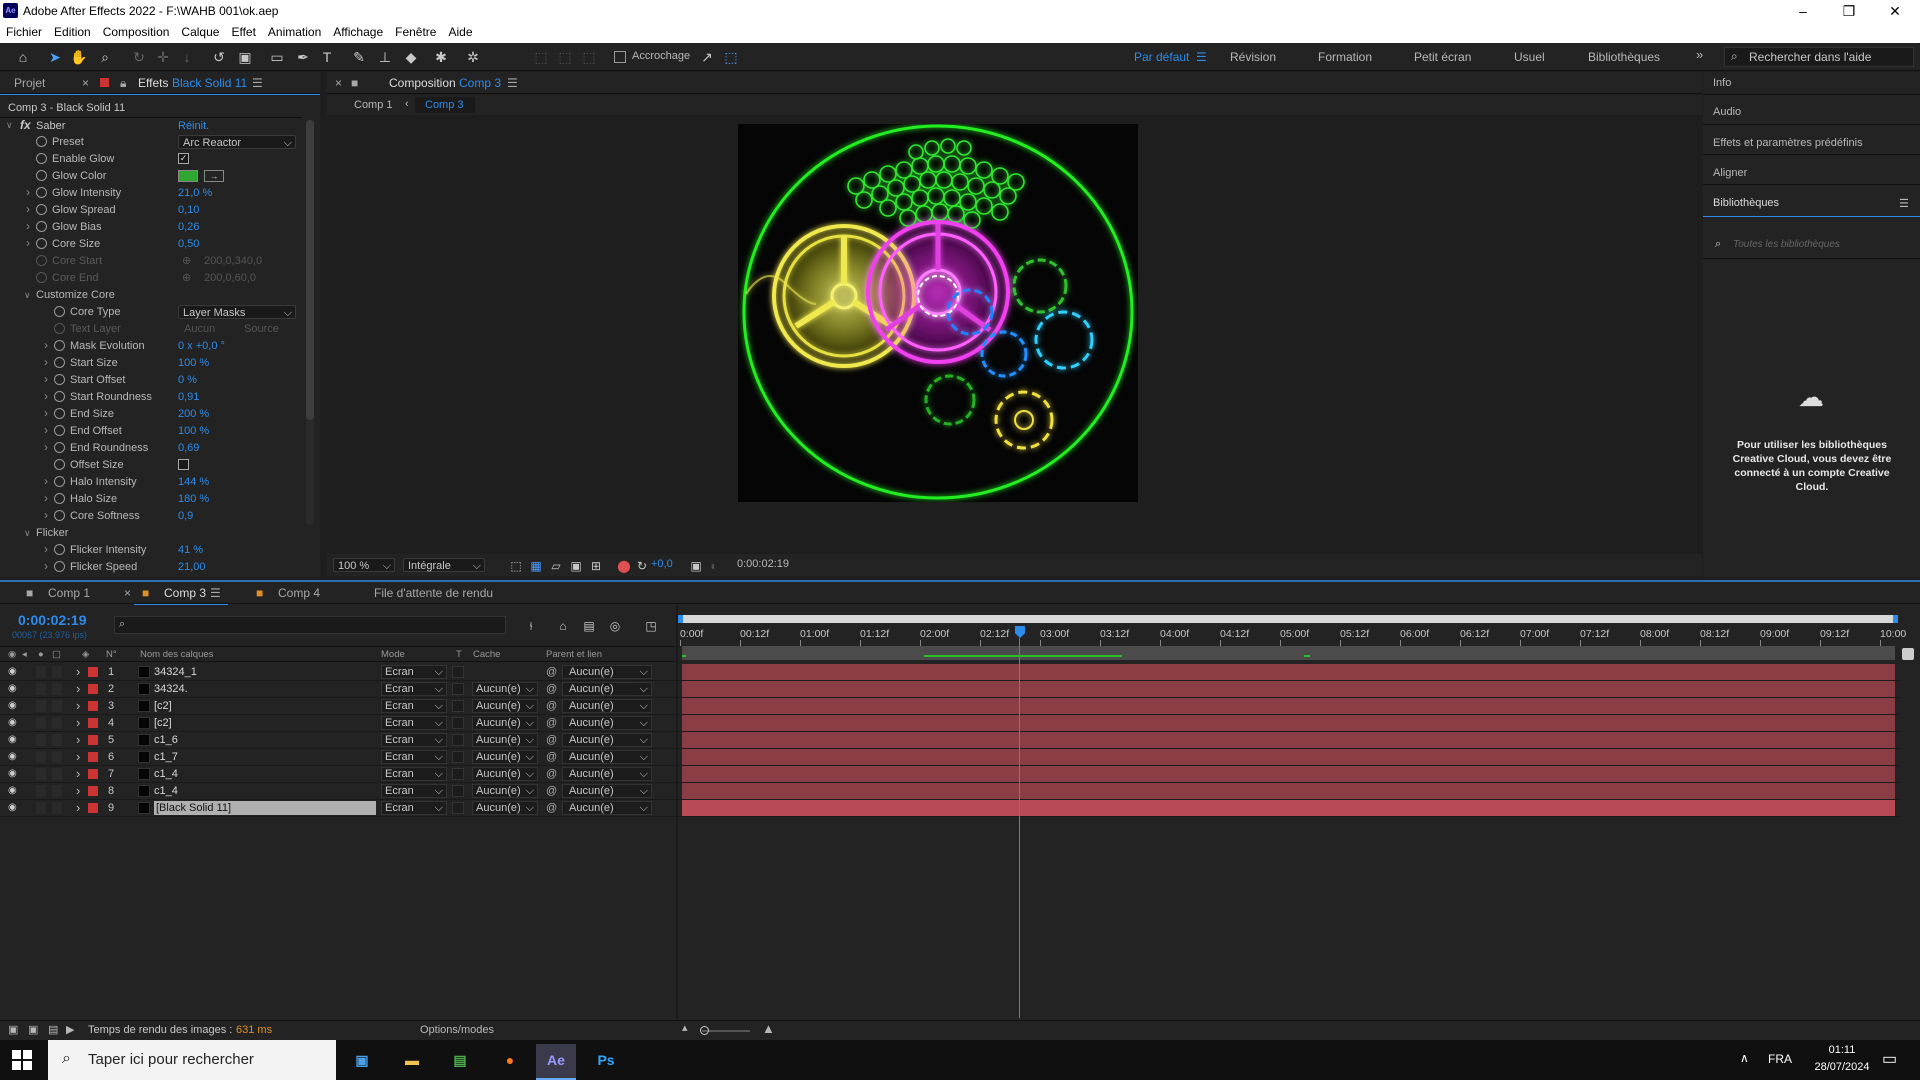  What do you see at coordinates (589, 57) in the screenshot?
I see `view-axis-icon: ⬚` at bounding box center [589, 57].